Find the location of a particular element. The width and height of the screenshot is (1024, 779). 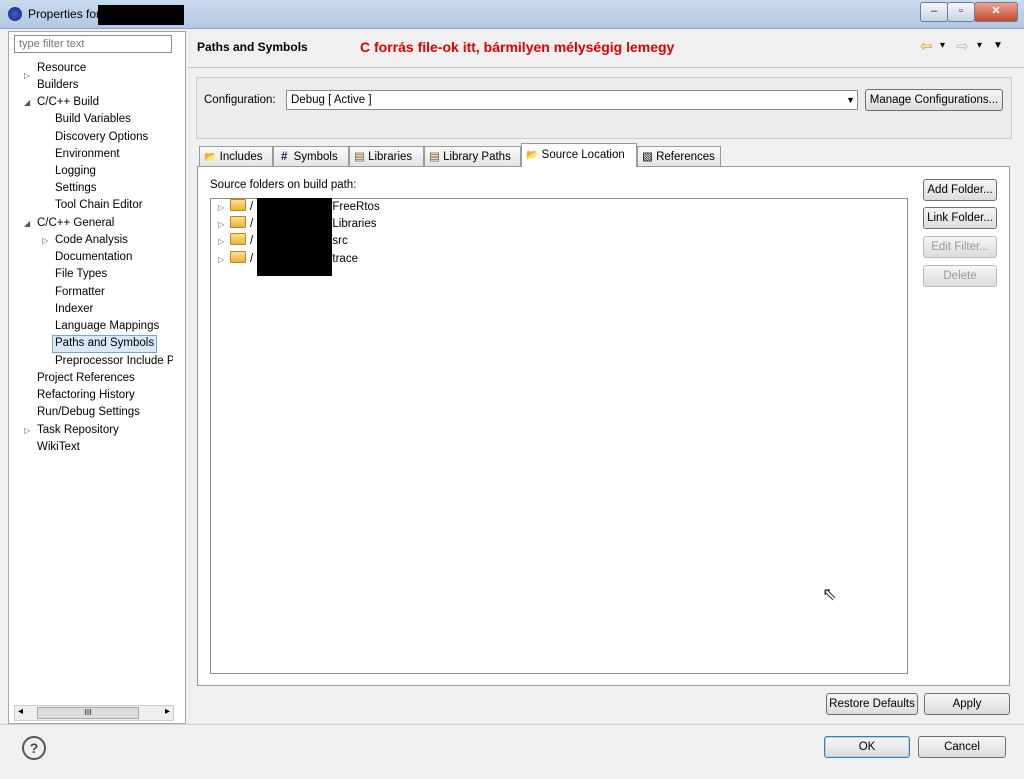

tab-includes: 📂 Includes is located at coordinates (236, 156).